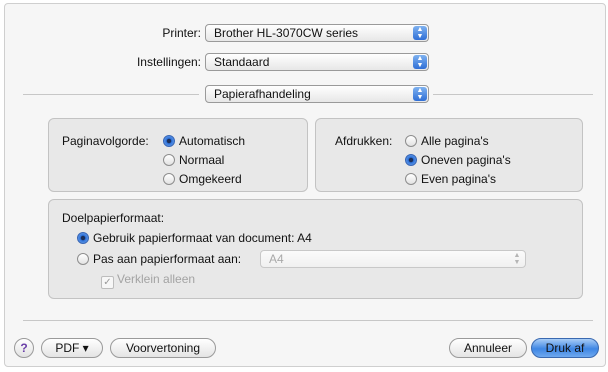  What do you see at coordinates (163, 348) in the screenshot?
I see `preview-button: Voorvertoning` at bounding box center [163, 348].